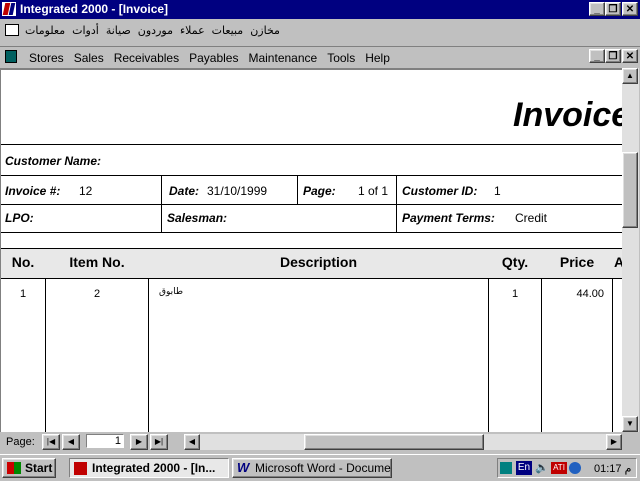 This screenshot has width=640, height=481. What do you see at coordinates (228, 30) in the screenshot?
I see `menu-item-sales-ar: مبيعات` at bounding box center [228, 30].